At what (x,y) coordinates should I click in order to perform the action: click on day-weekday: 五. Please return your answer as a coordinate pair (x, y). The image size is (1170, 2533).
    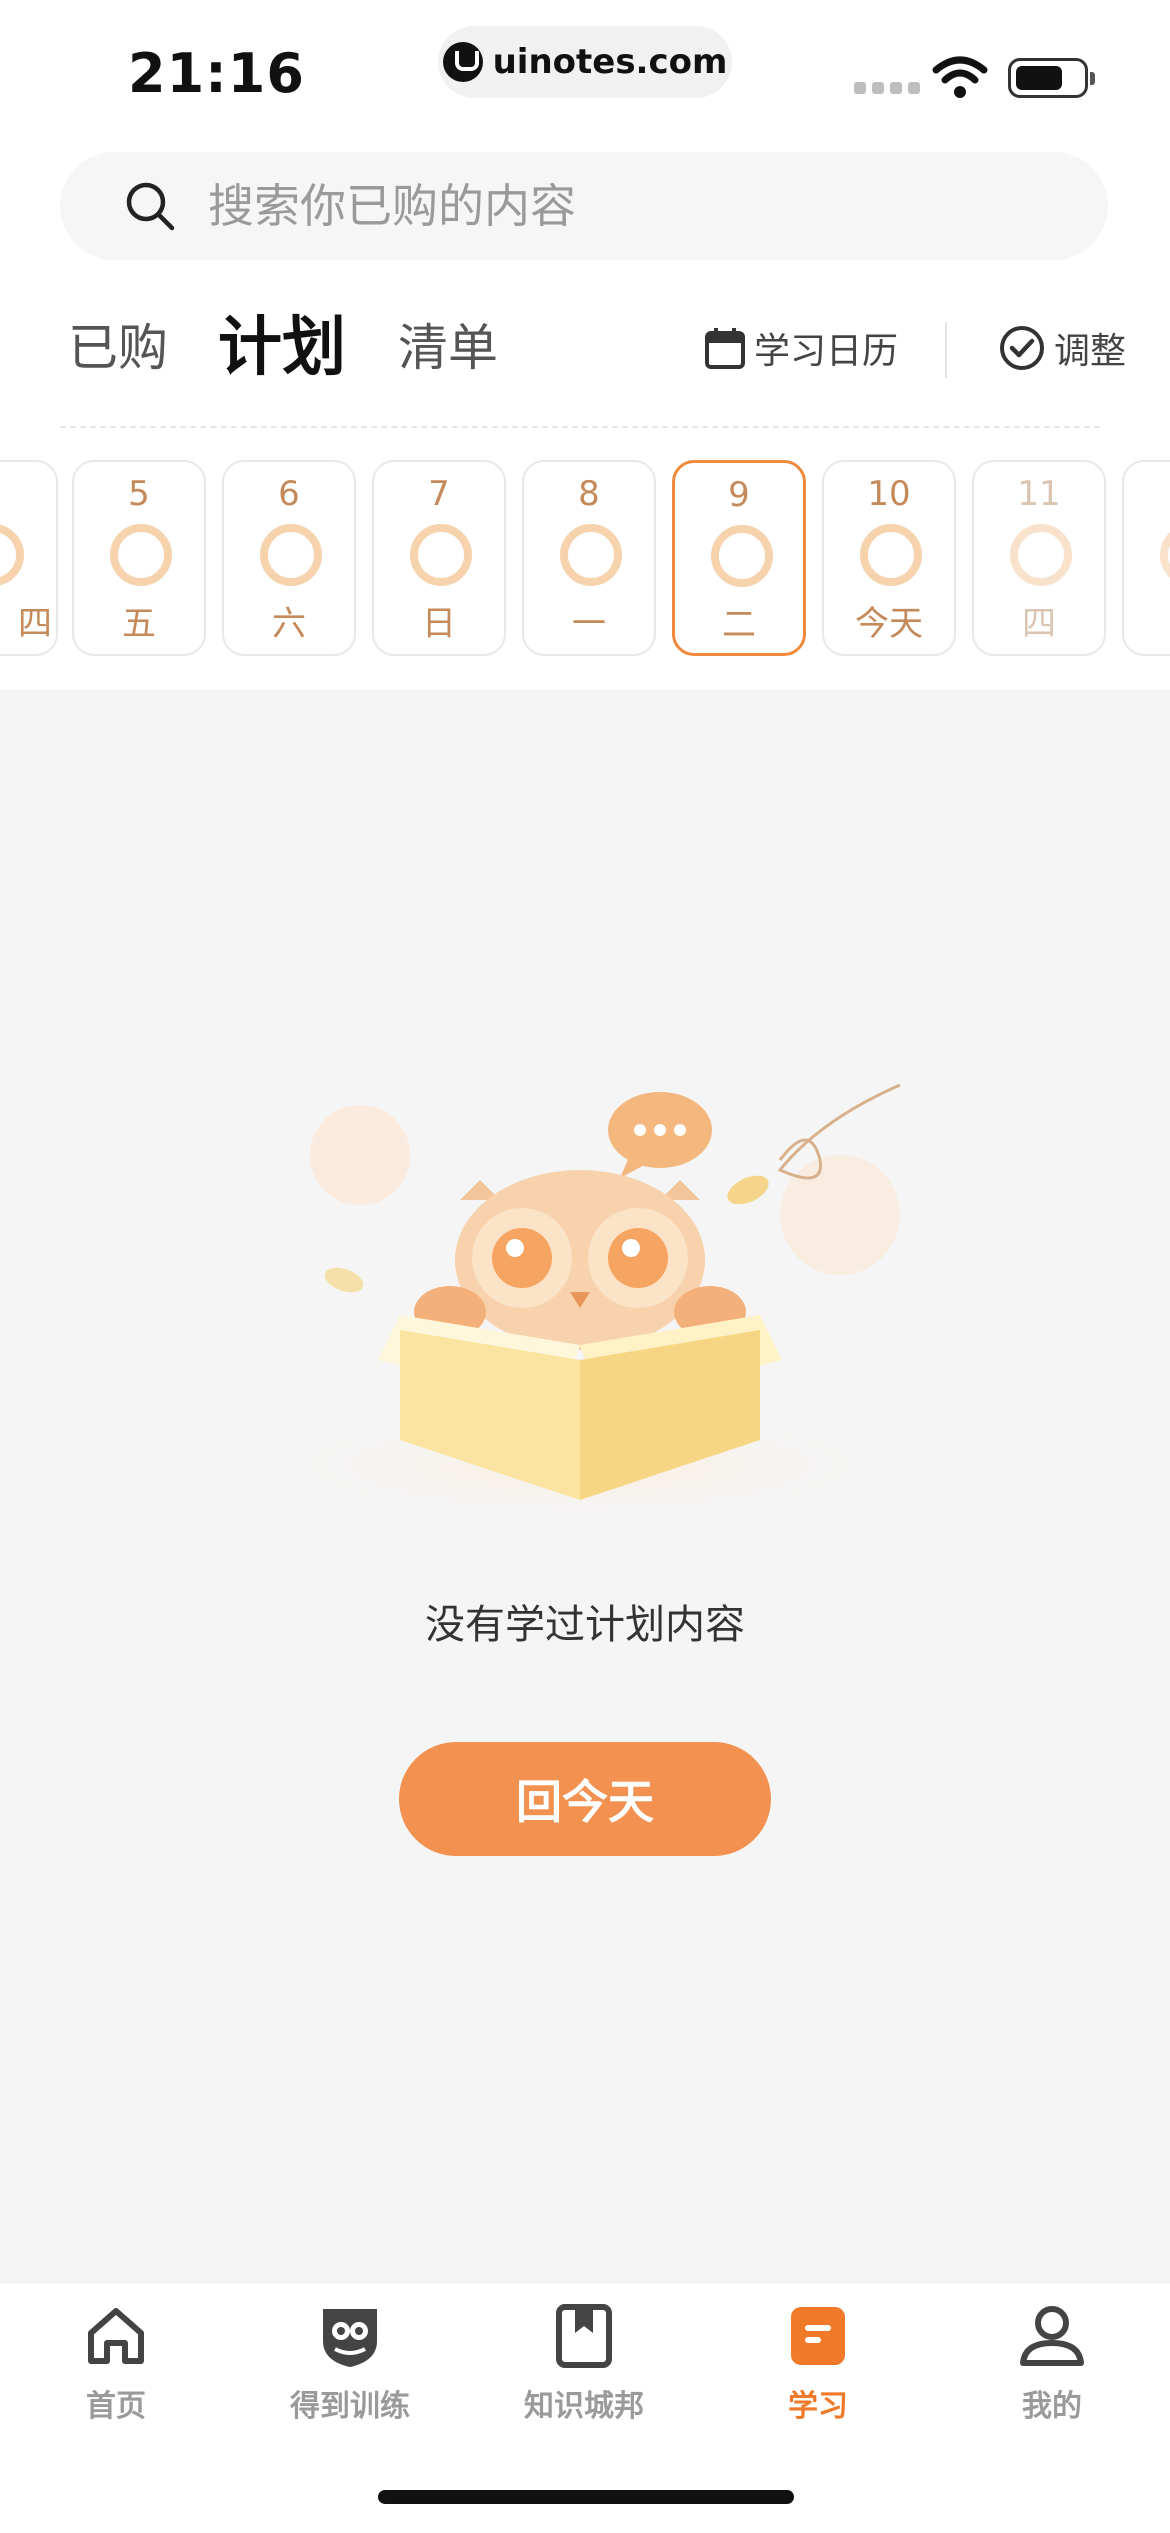
    Looking at the image, I should click on (139, 624).